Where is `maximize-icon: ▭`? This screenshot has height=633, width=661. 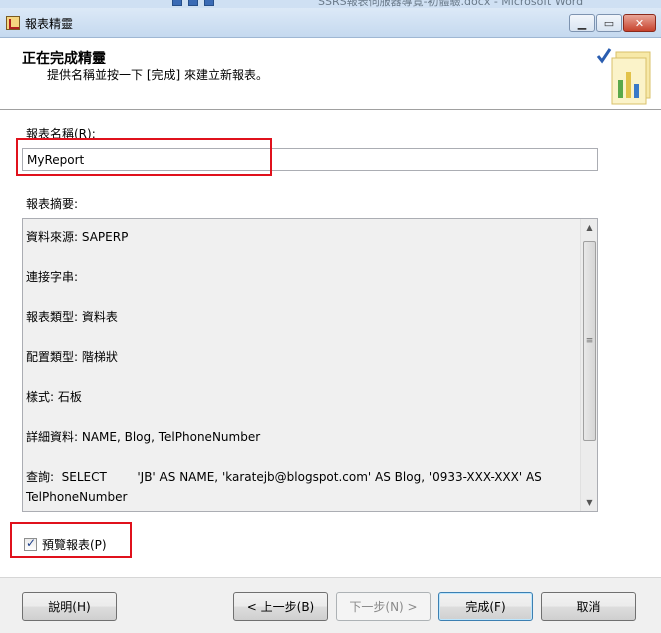
maximize-icon: ▭ is located at coordinates (609, 23).